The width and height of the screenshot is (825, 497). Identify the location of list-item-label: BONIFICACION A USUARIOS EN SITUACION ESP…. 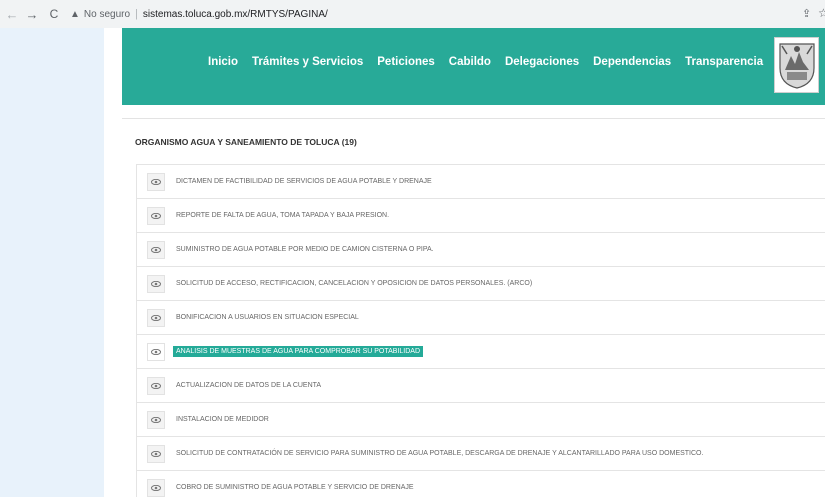
(267, 317).